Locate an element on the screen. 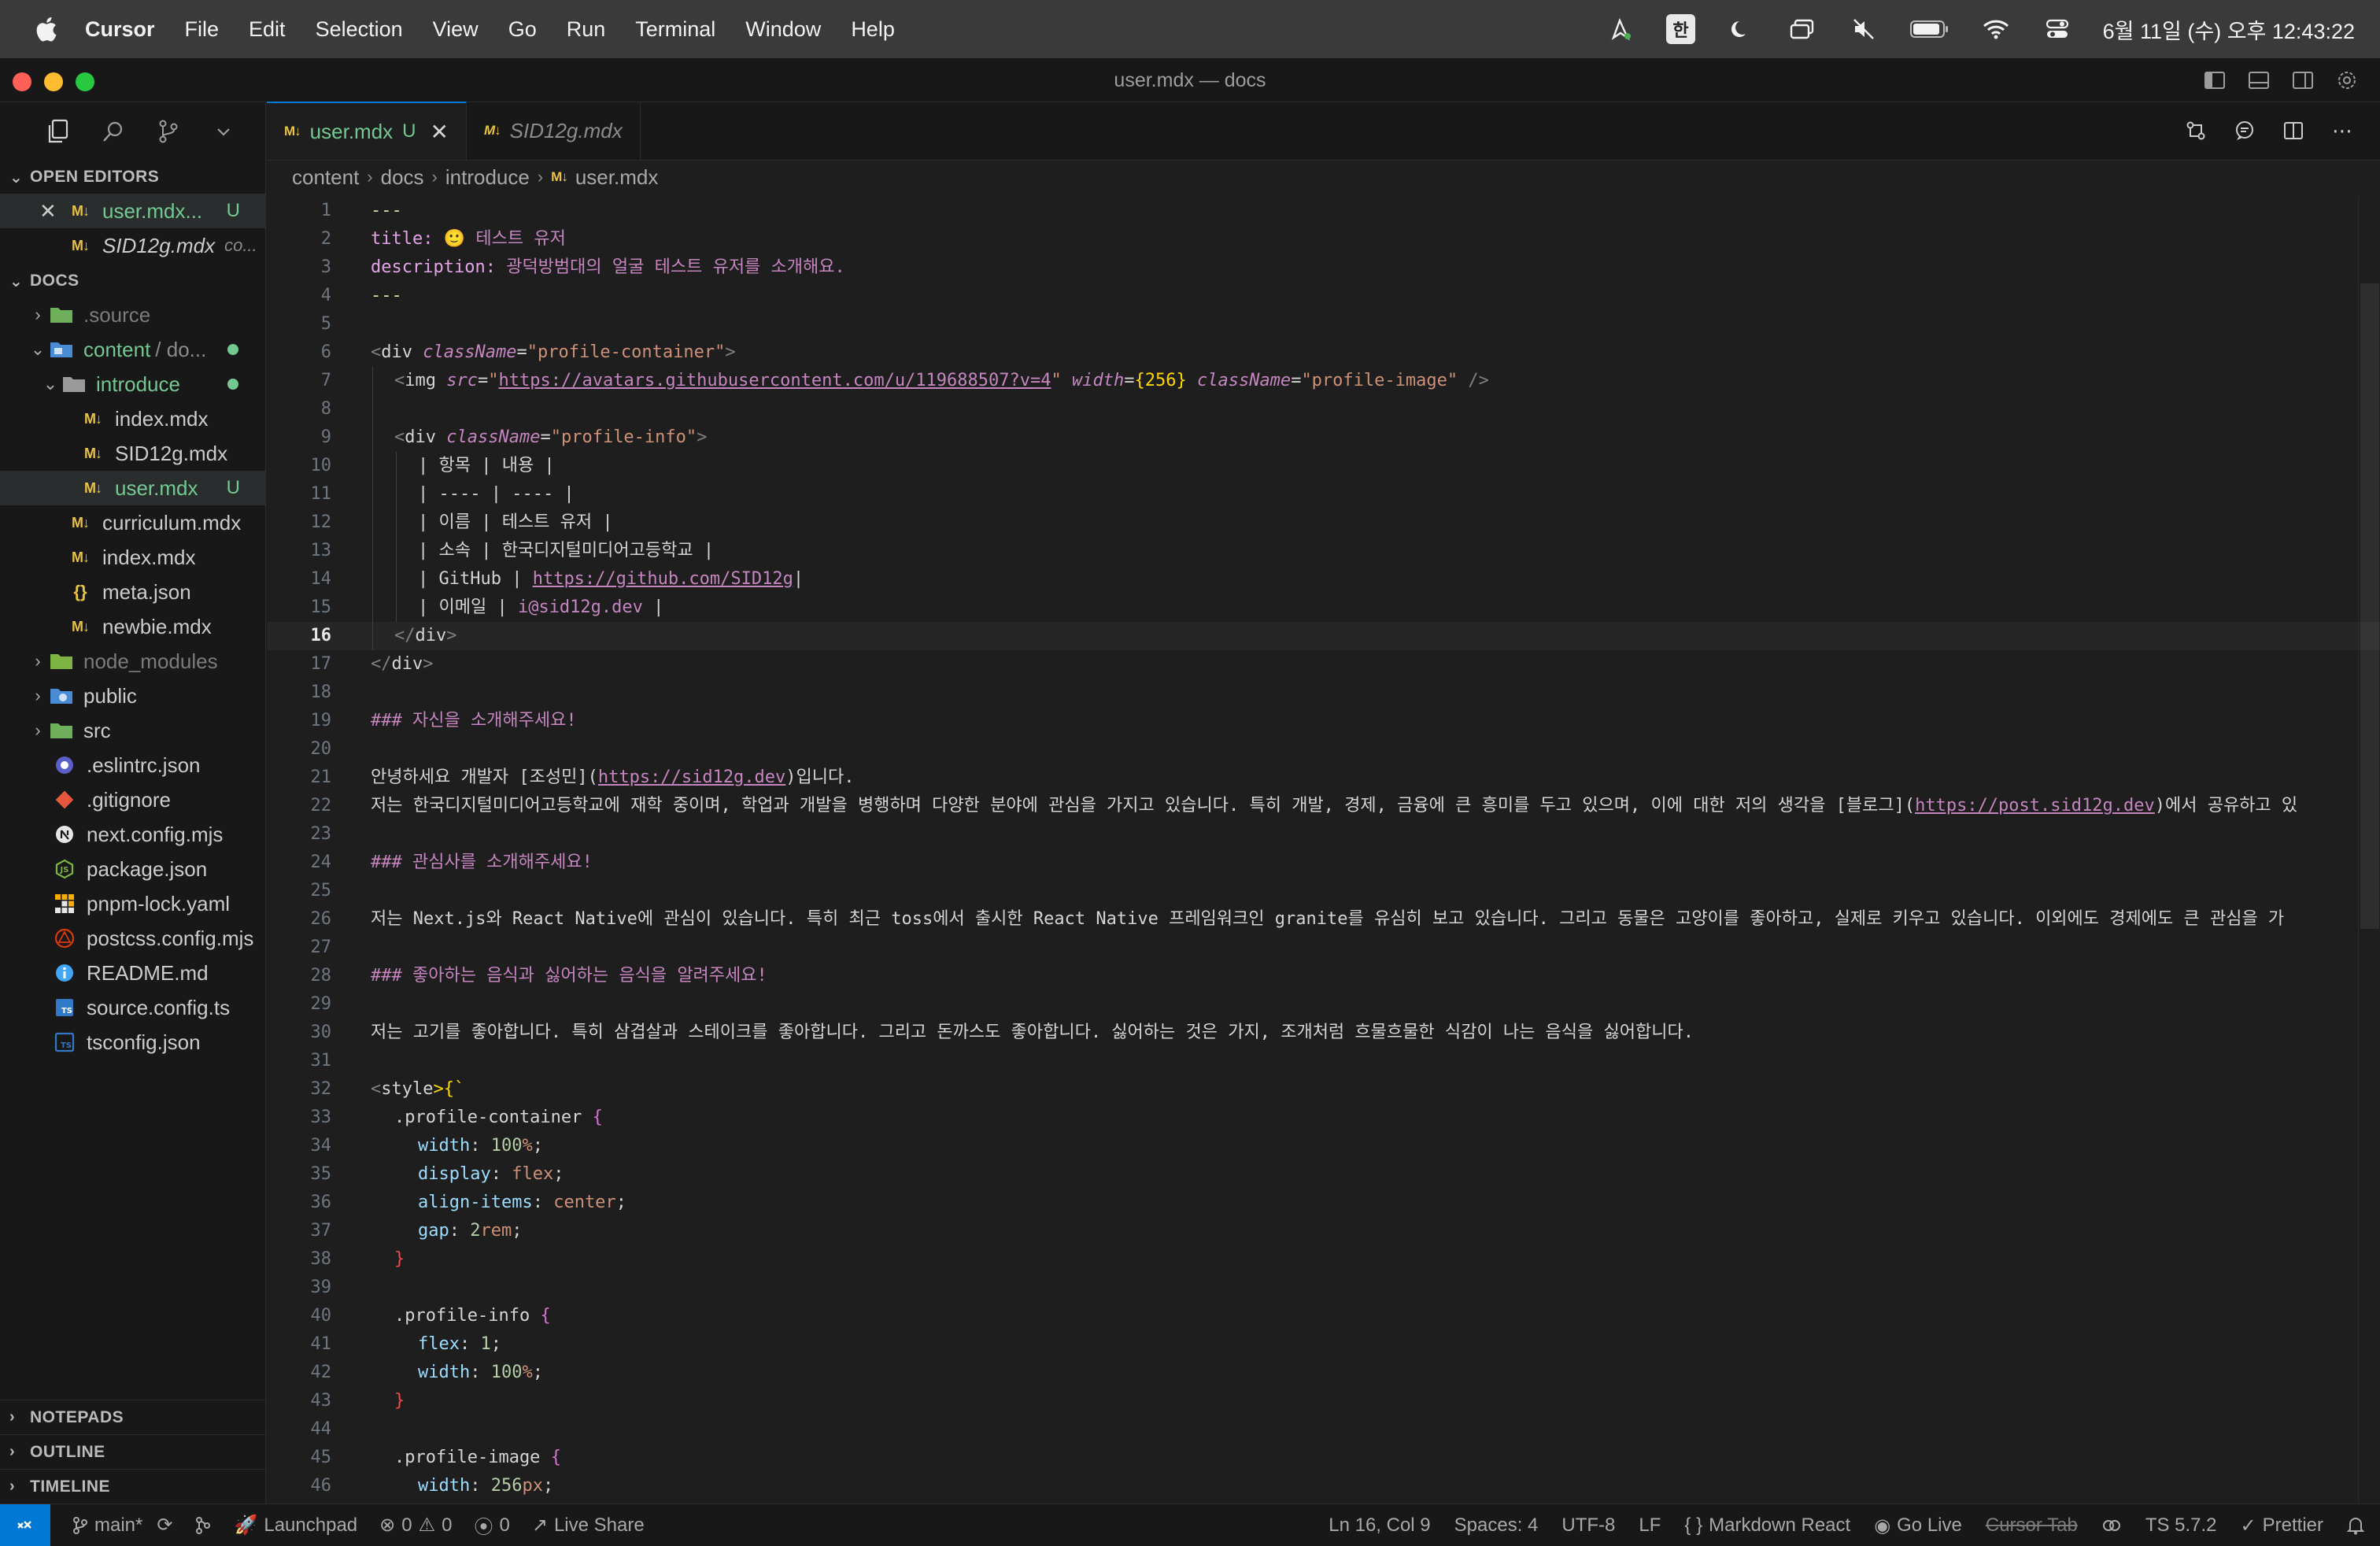 The image size is (2380, 1546). input-method-indicator: 한 is located at coordinates (1680, 29).